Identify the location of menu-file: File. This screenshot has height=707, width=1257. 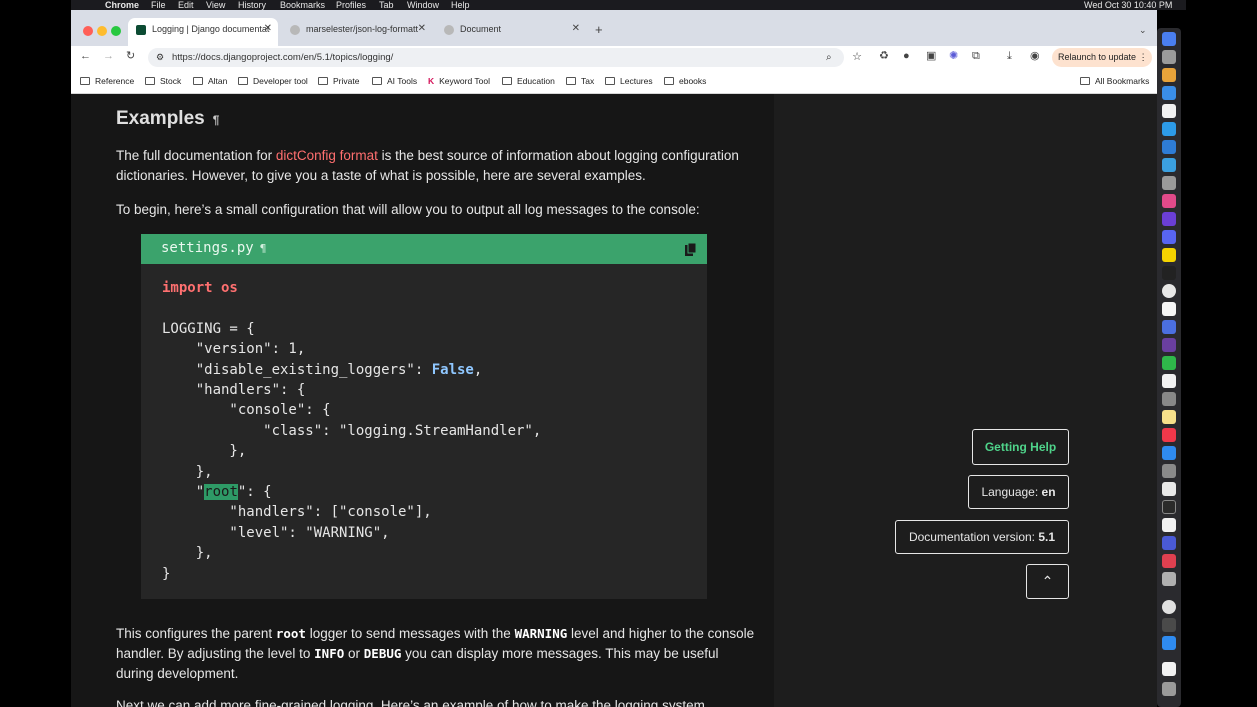
(158, 5).